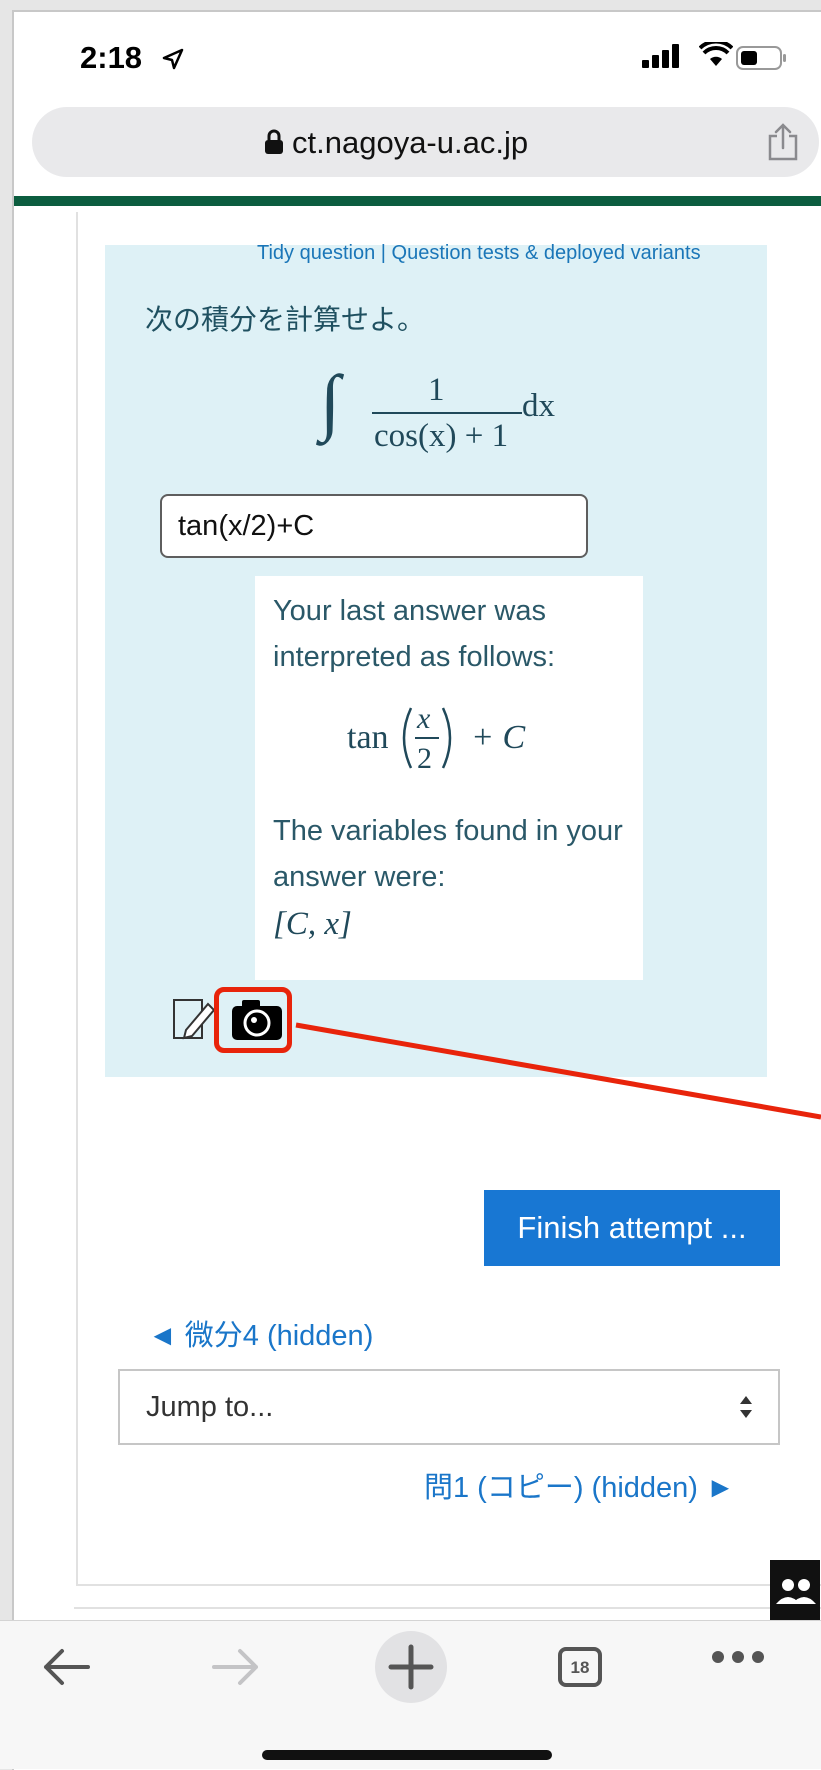 The image size is (821, 1770). I want to click on status-time: 2:18, so click(111, 57).